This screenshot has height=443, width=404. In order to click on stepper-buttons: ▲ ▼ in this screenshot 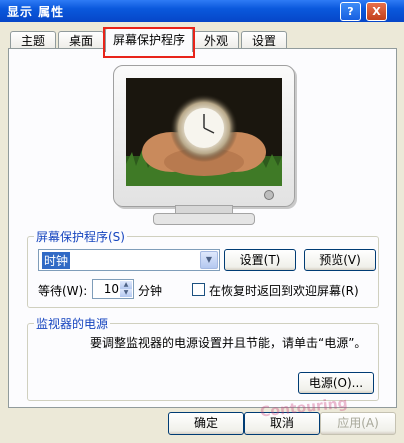, I will do `click(126, 289)`.